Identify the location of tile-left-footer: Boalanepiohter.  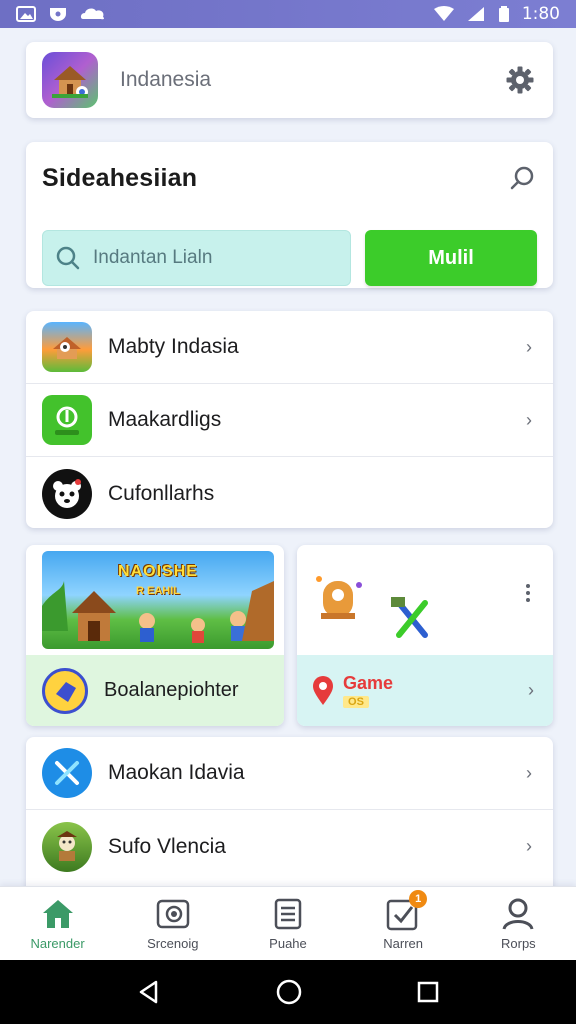
(155, 690).